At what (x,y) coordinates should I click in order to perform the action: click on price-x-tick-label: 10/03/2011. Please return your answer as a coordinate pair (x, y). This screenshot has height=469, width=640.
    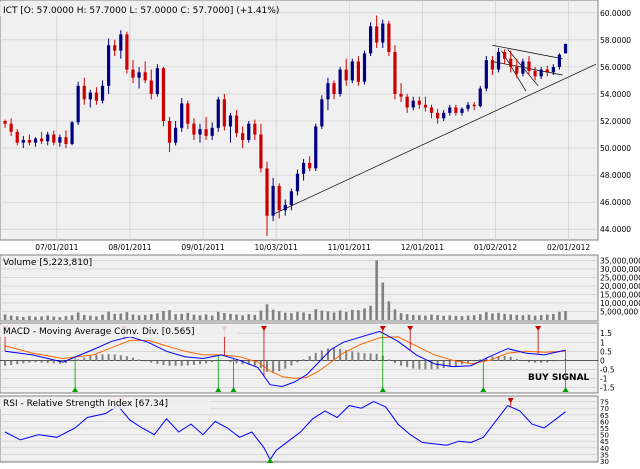
    Looking at the image, I should click on (276, 247).